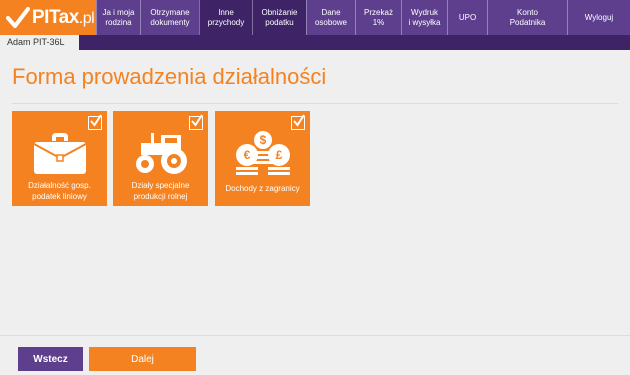 This screenshot has height=375, width=630. What do you see at coordinates (59, 154) in the screenshot?
I see `briefcase-icon` at bounding box center [59, 154].